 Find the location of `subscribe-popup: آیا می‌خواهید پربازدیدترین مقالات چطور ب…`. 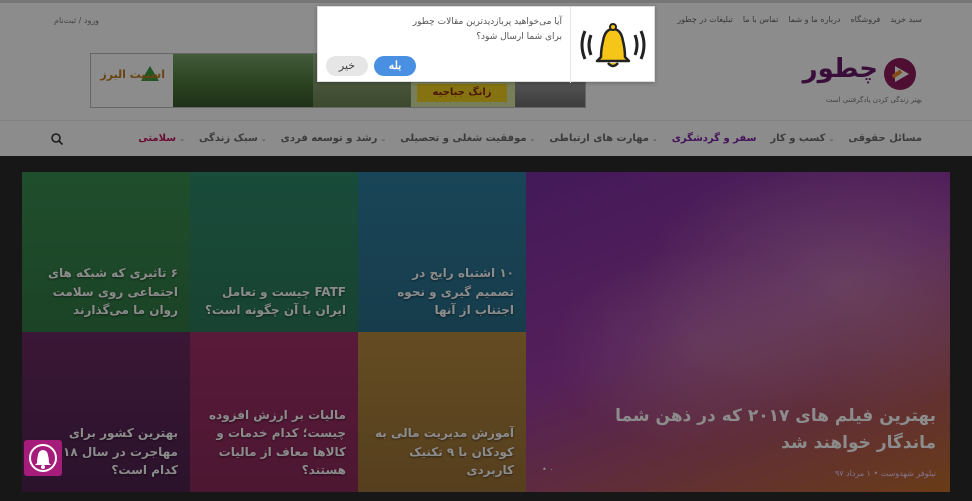

subscribe-popup: آیا می‌خواهید پربازدیدترین مقالات چطور ب… is located at coordinates (486, 44).